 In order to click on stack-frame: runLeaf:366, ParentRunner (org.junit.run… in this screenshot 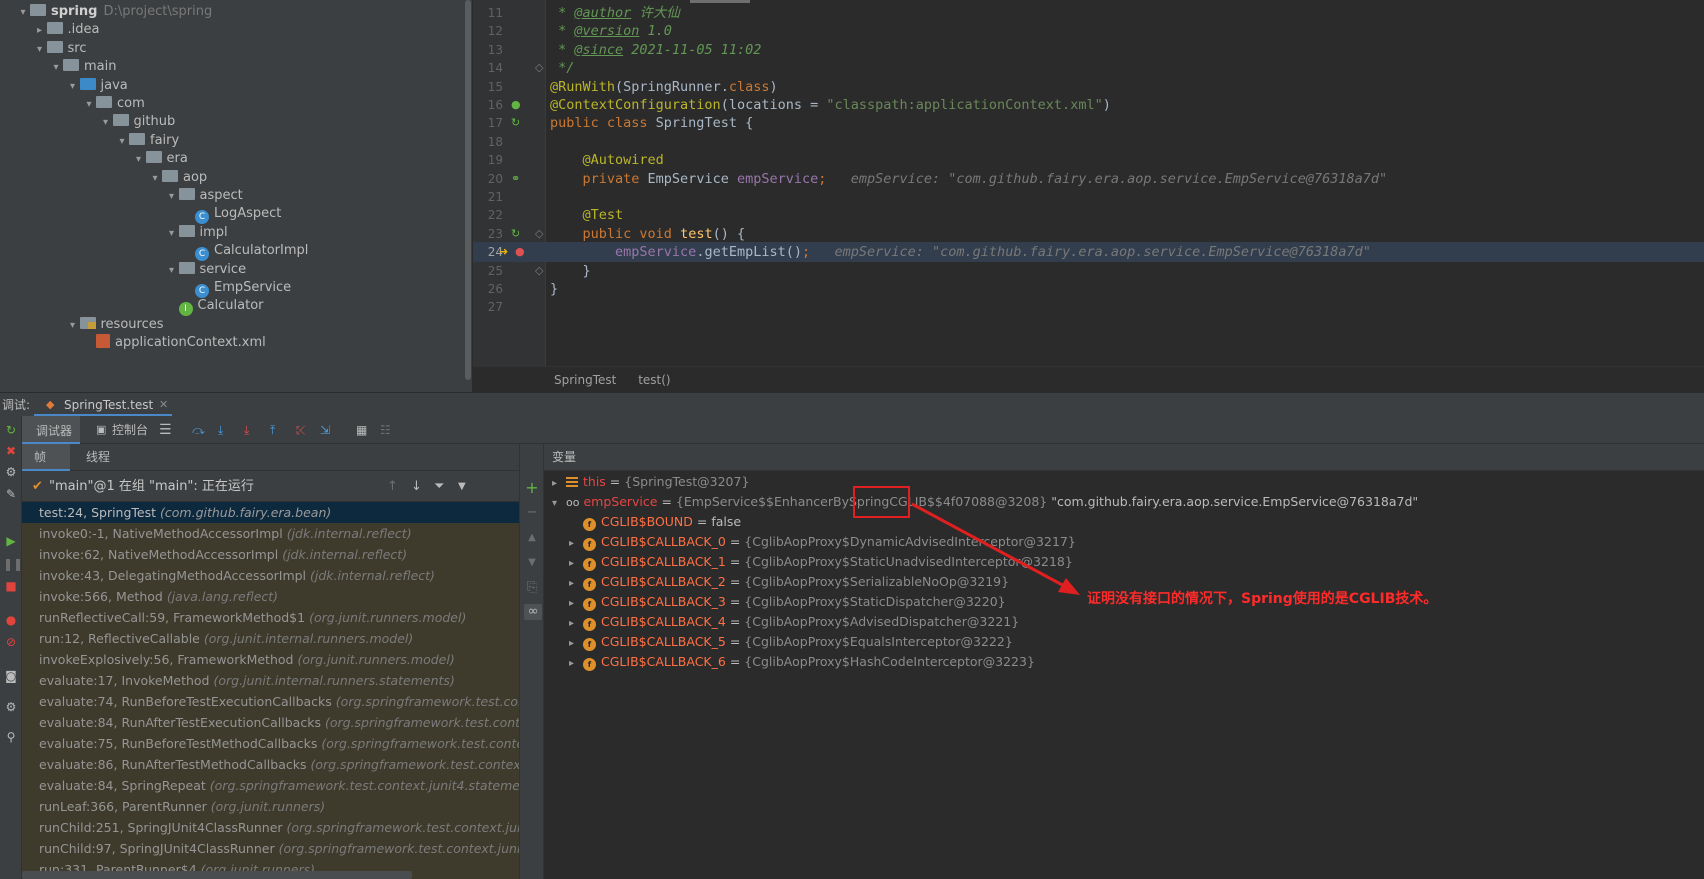, I will do `click(270, 806)`.